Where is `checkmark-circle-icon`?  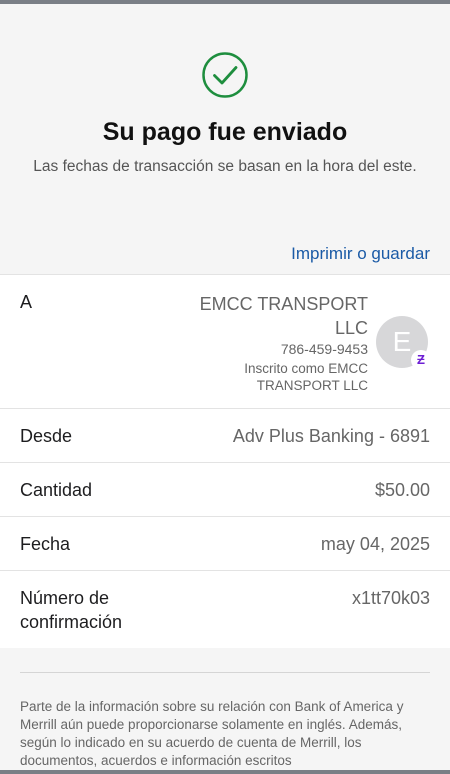
checkmark-circle-icon is located at coordinates (225, 75).